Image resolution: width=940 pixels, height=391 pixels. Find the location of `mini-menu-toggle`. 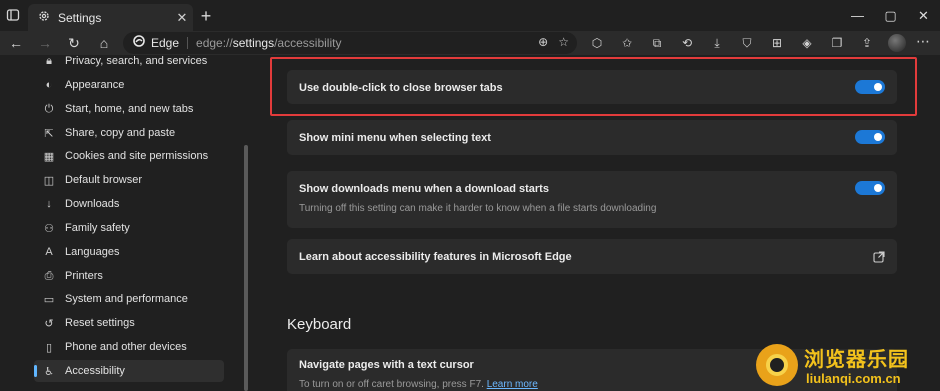

mini-menu-toggle is located at coordinates (870, 137).